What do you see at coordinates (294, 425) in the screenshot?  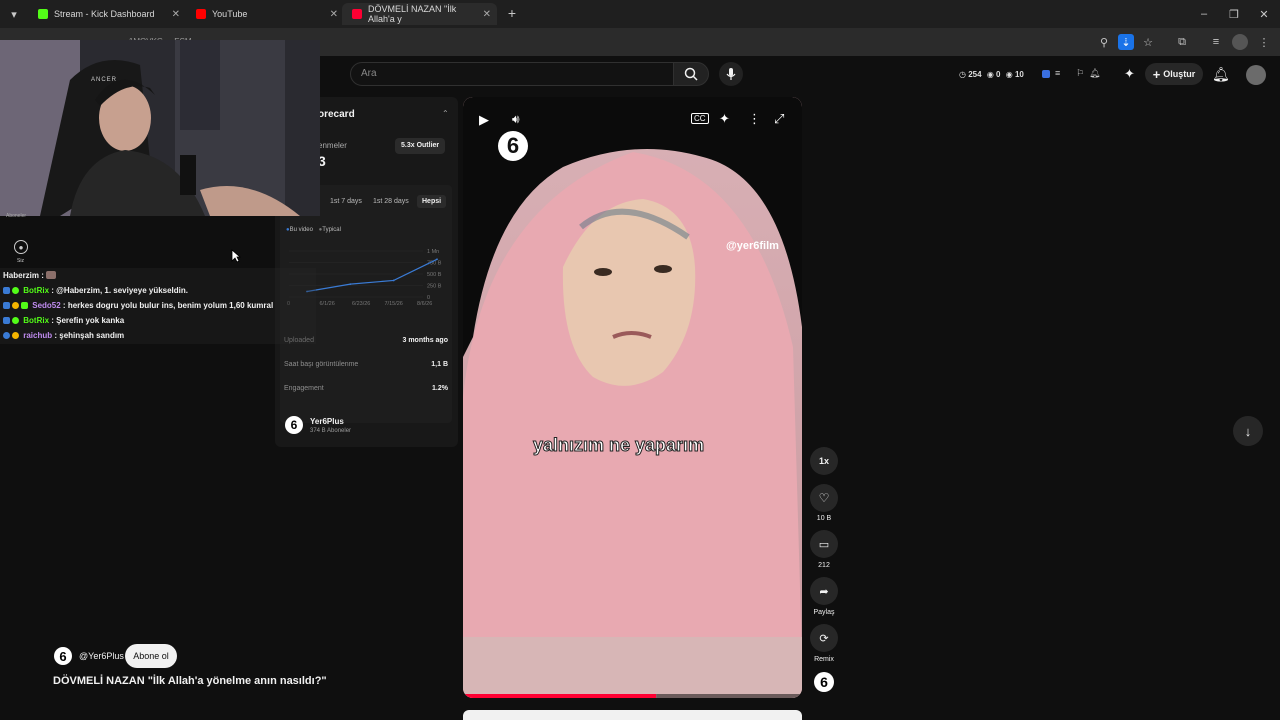 I see `panel-channel-logo: 6` at bounding box center [294, 425].